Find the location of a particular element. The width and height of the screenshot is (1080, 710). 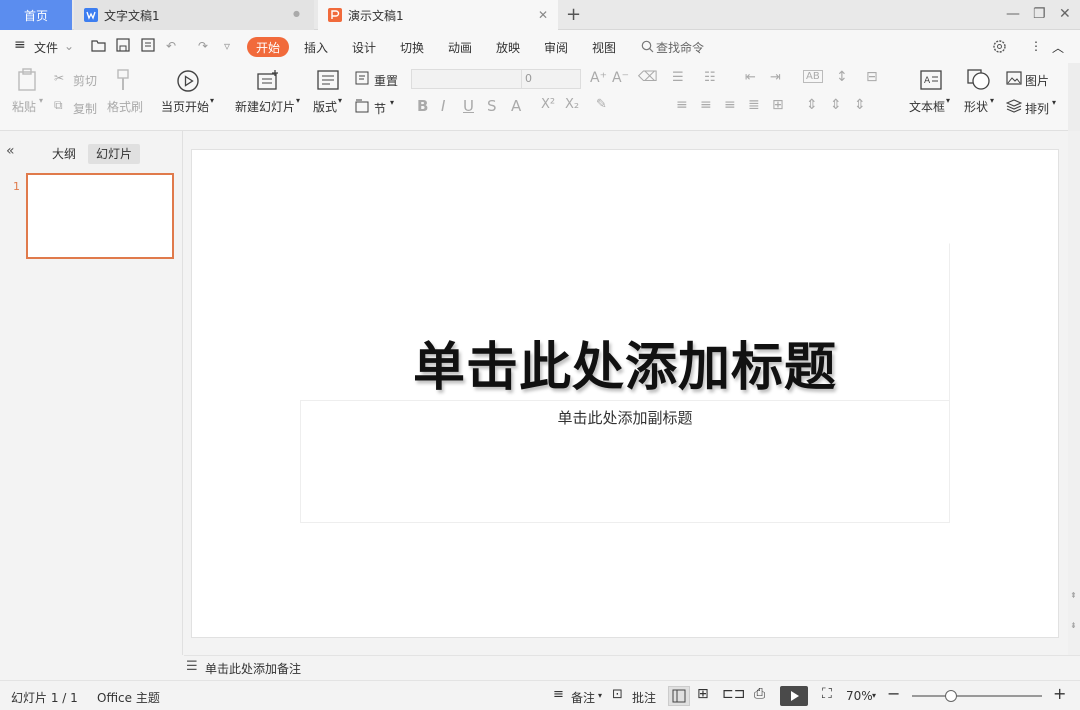

justify-icon: ≣ is located at coordinates (754, 105).